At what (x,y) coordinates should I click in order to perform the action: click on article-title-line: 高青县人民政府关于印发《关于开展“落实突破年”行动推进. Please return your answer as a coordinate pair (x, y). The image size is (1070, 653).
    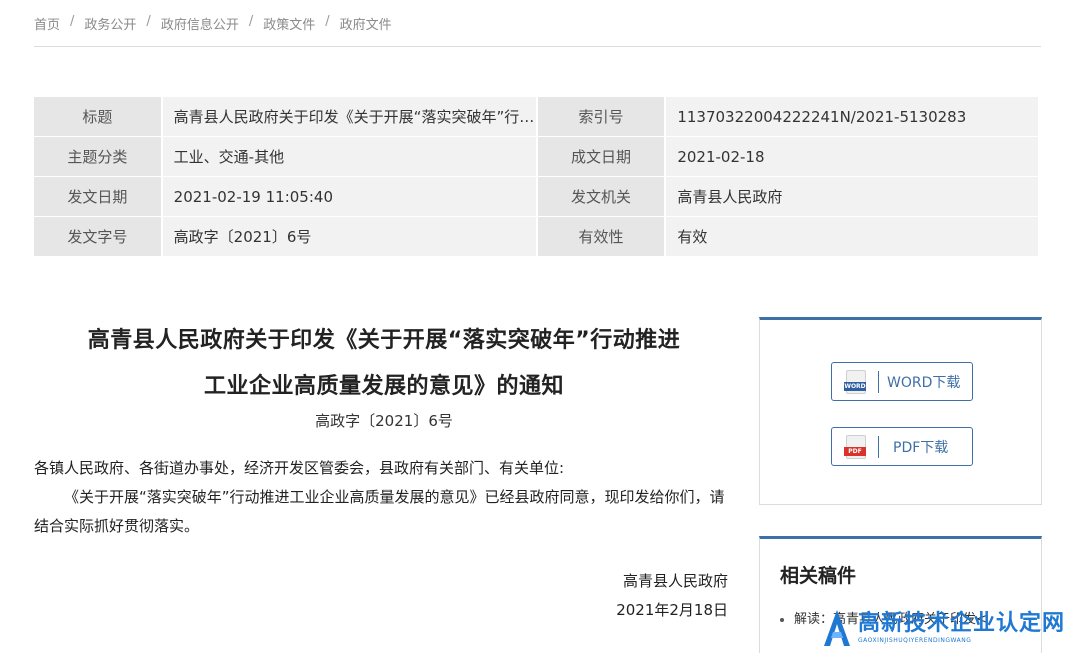
    Looking at the image, I should click on (384, 340).